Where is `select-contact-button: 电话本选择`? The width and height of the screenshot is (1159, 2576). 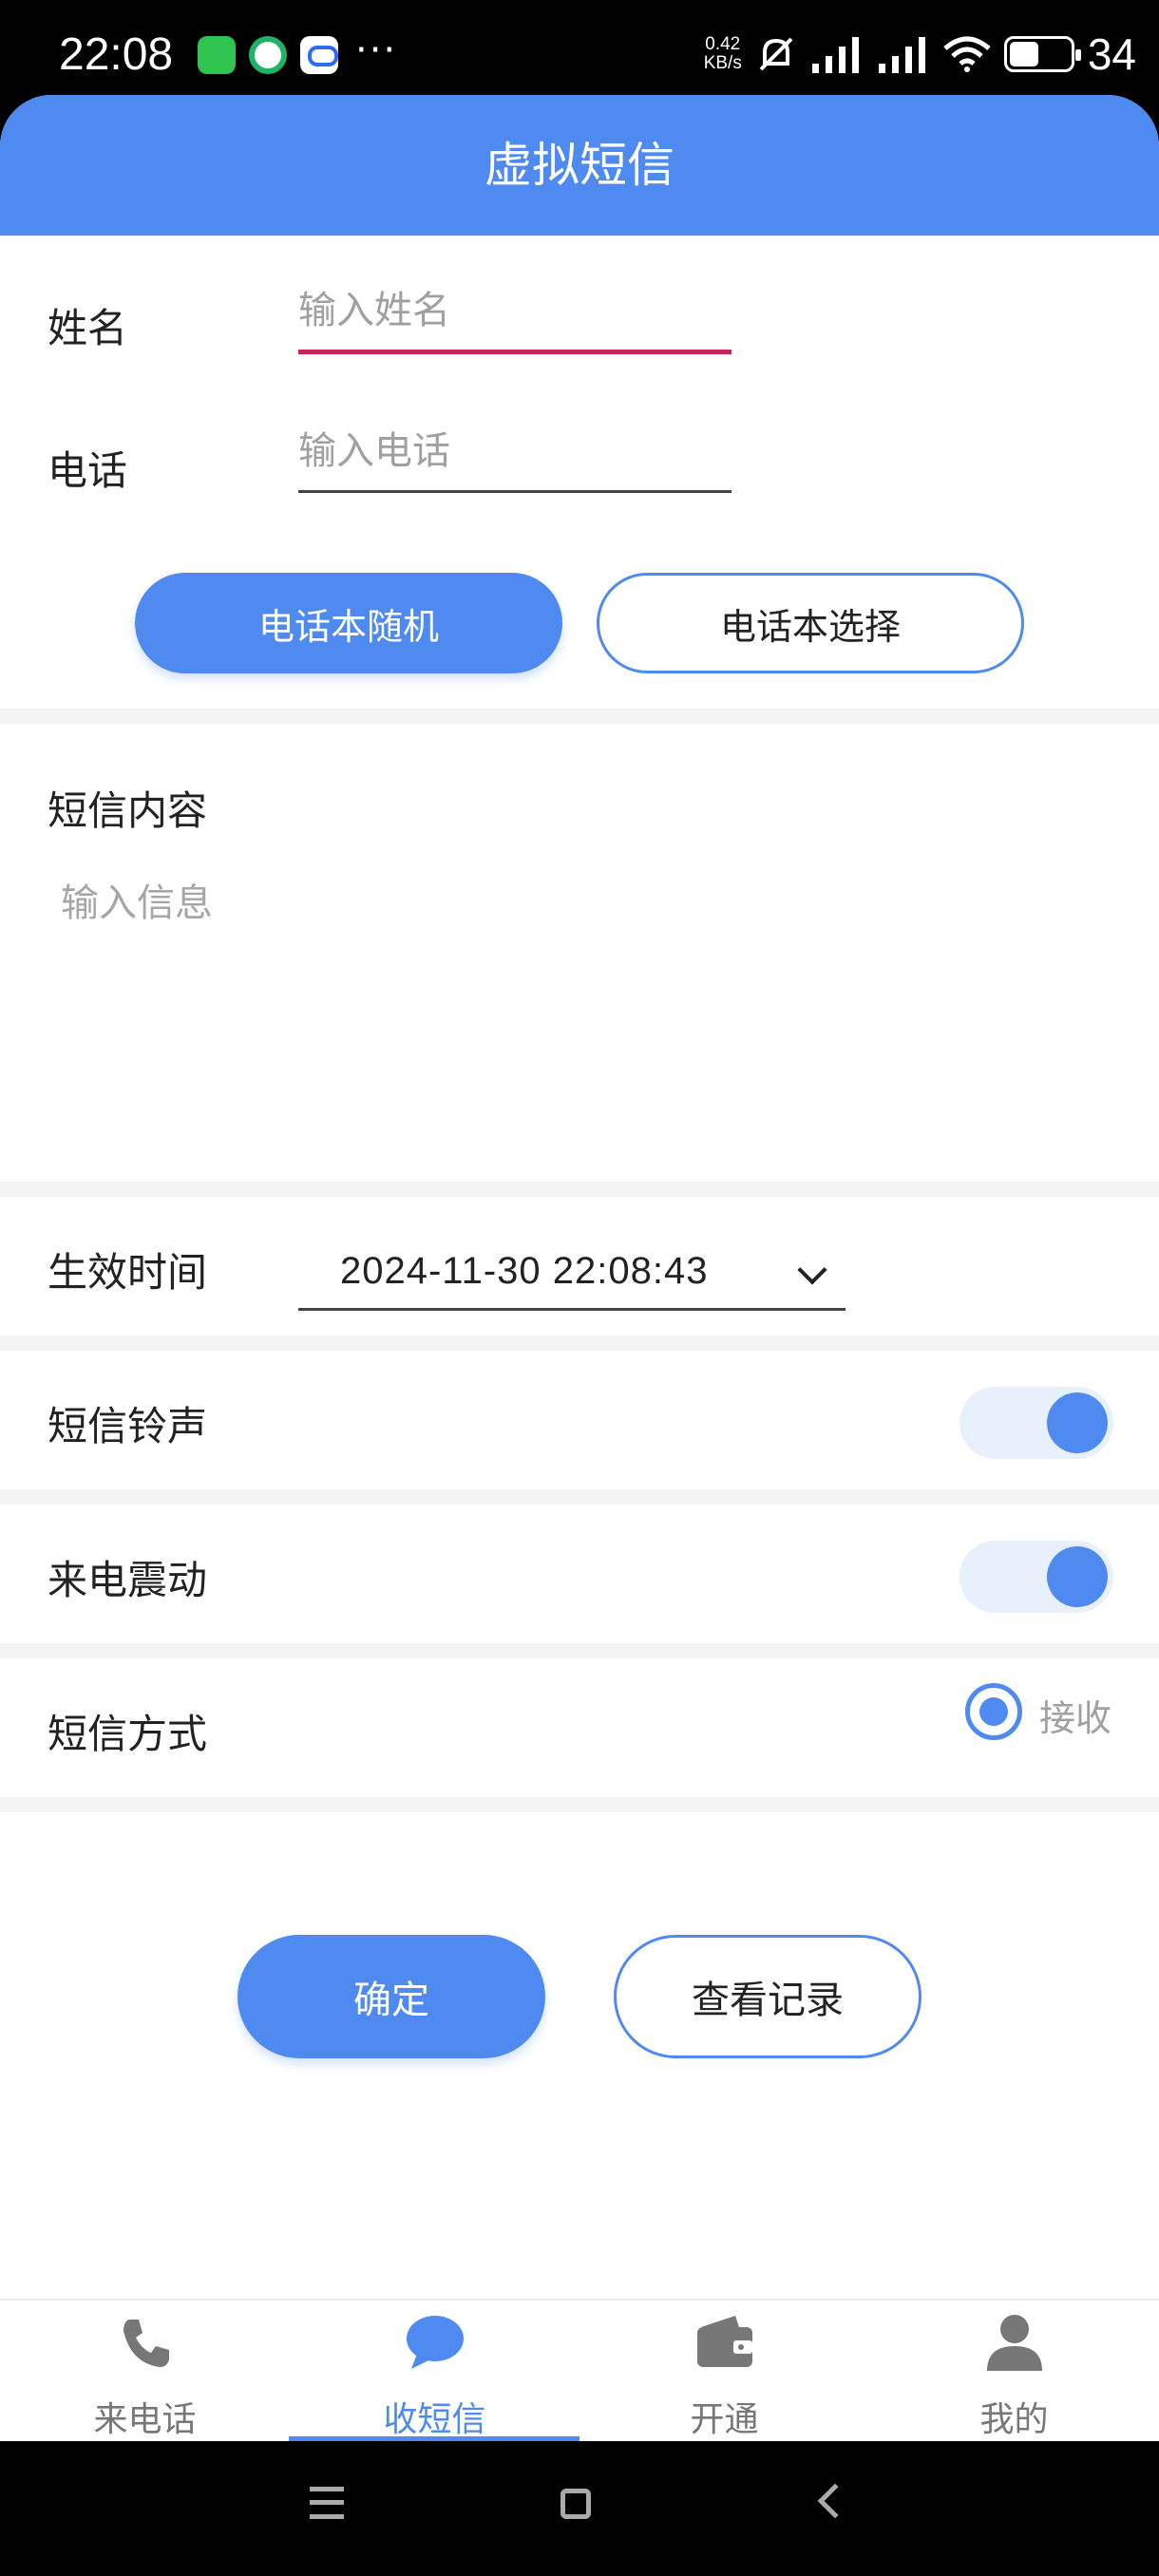
select-contact-button: 电话本选择 is located at coordinates (810, 623).